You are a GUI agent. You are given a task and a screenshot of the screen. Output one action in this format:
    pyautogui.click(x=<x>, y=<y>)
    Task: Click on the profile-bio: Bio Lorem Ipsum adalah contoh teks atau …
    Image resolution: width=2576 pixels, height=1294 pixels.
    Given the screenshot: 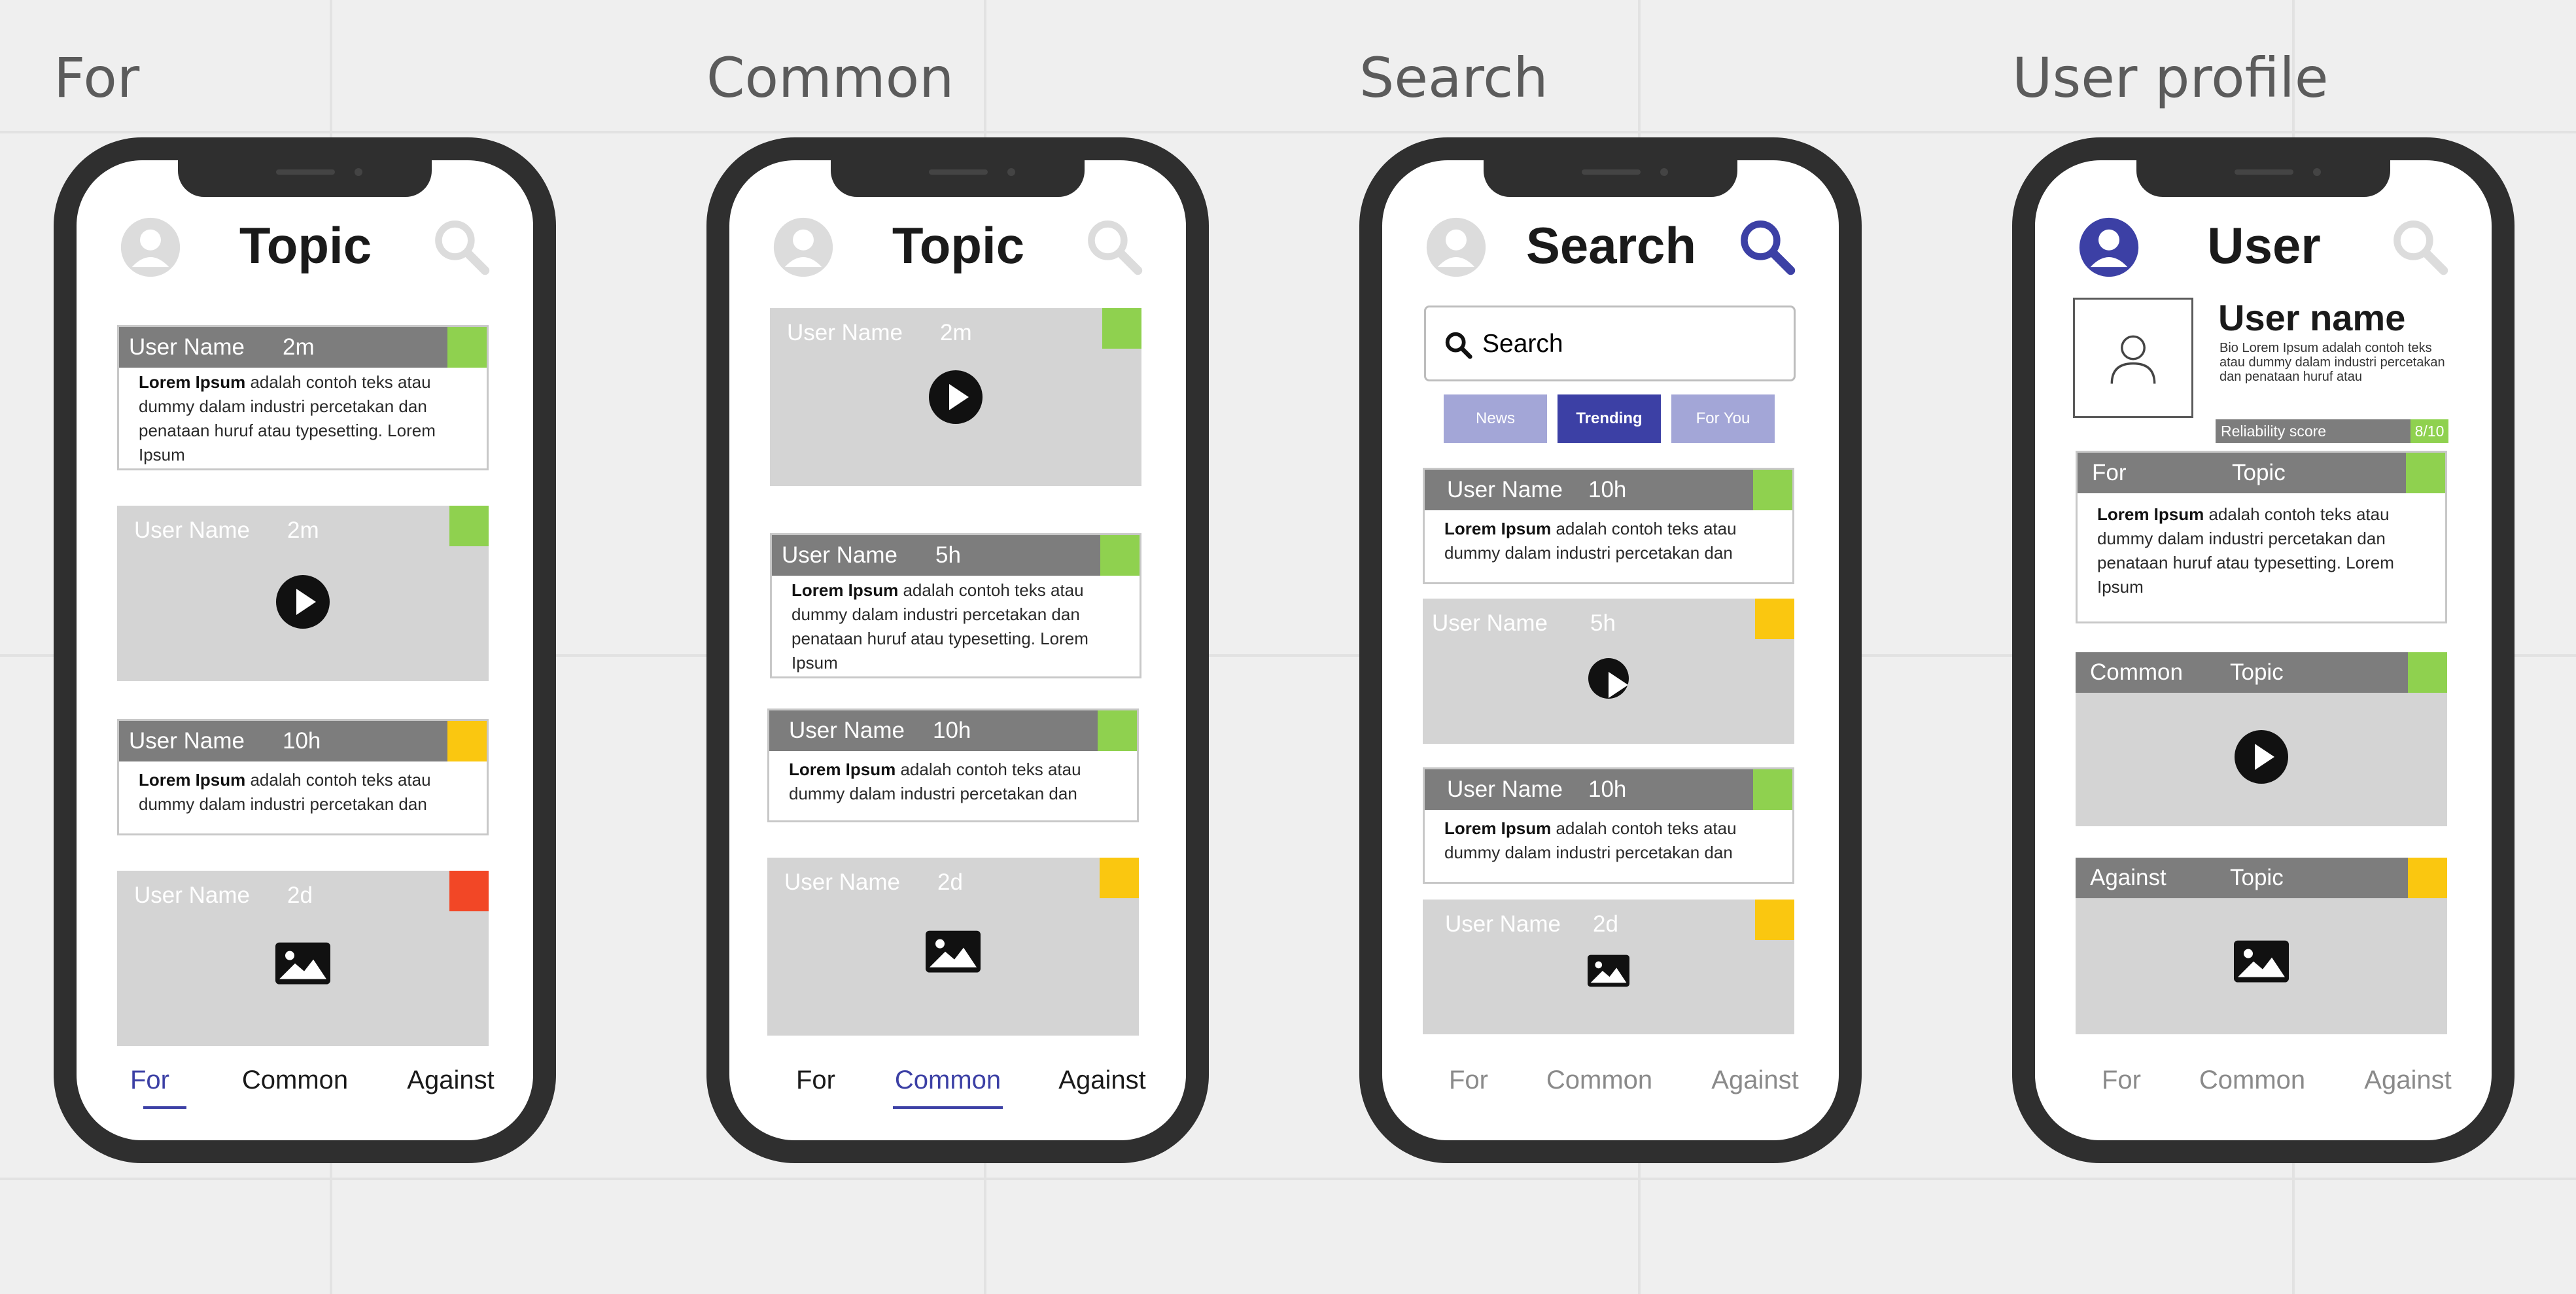 What is the action you would take?
    pyautogui.click(x=2332, y=362)
    